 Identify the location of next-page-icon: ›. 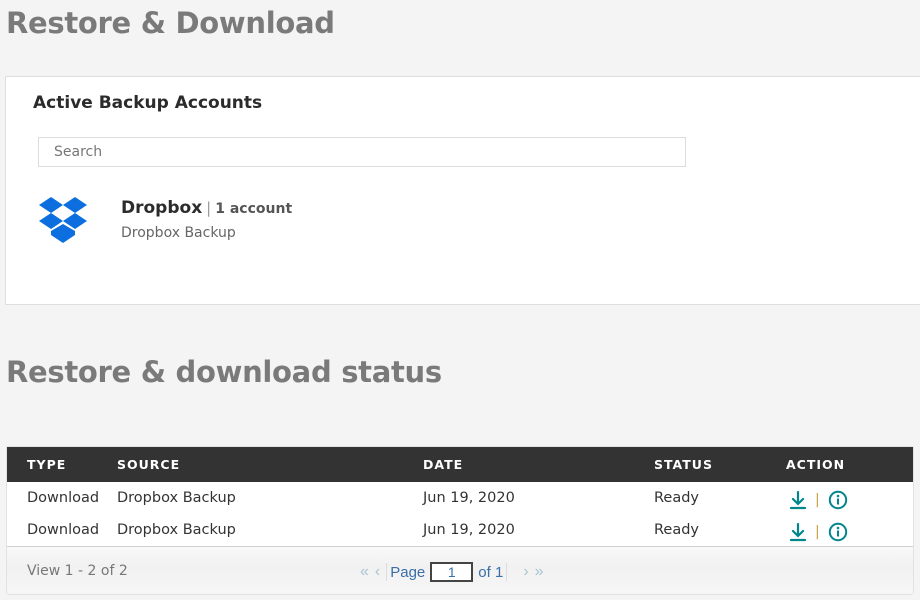
(525, 572).